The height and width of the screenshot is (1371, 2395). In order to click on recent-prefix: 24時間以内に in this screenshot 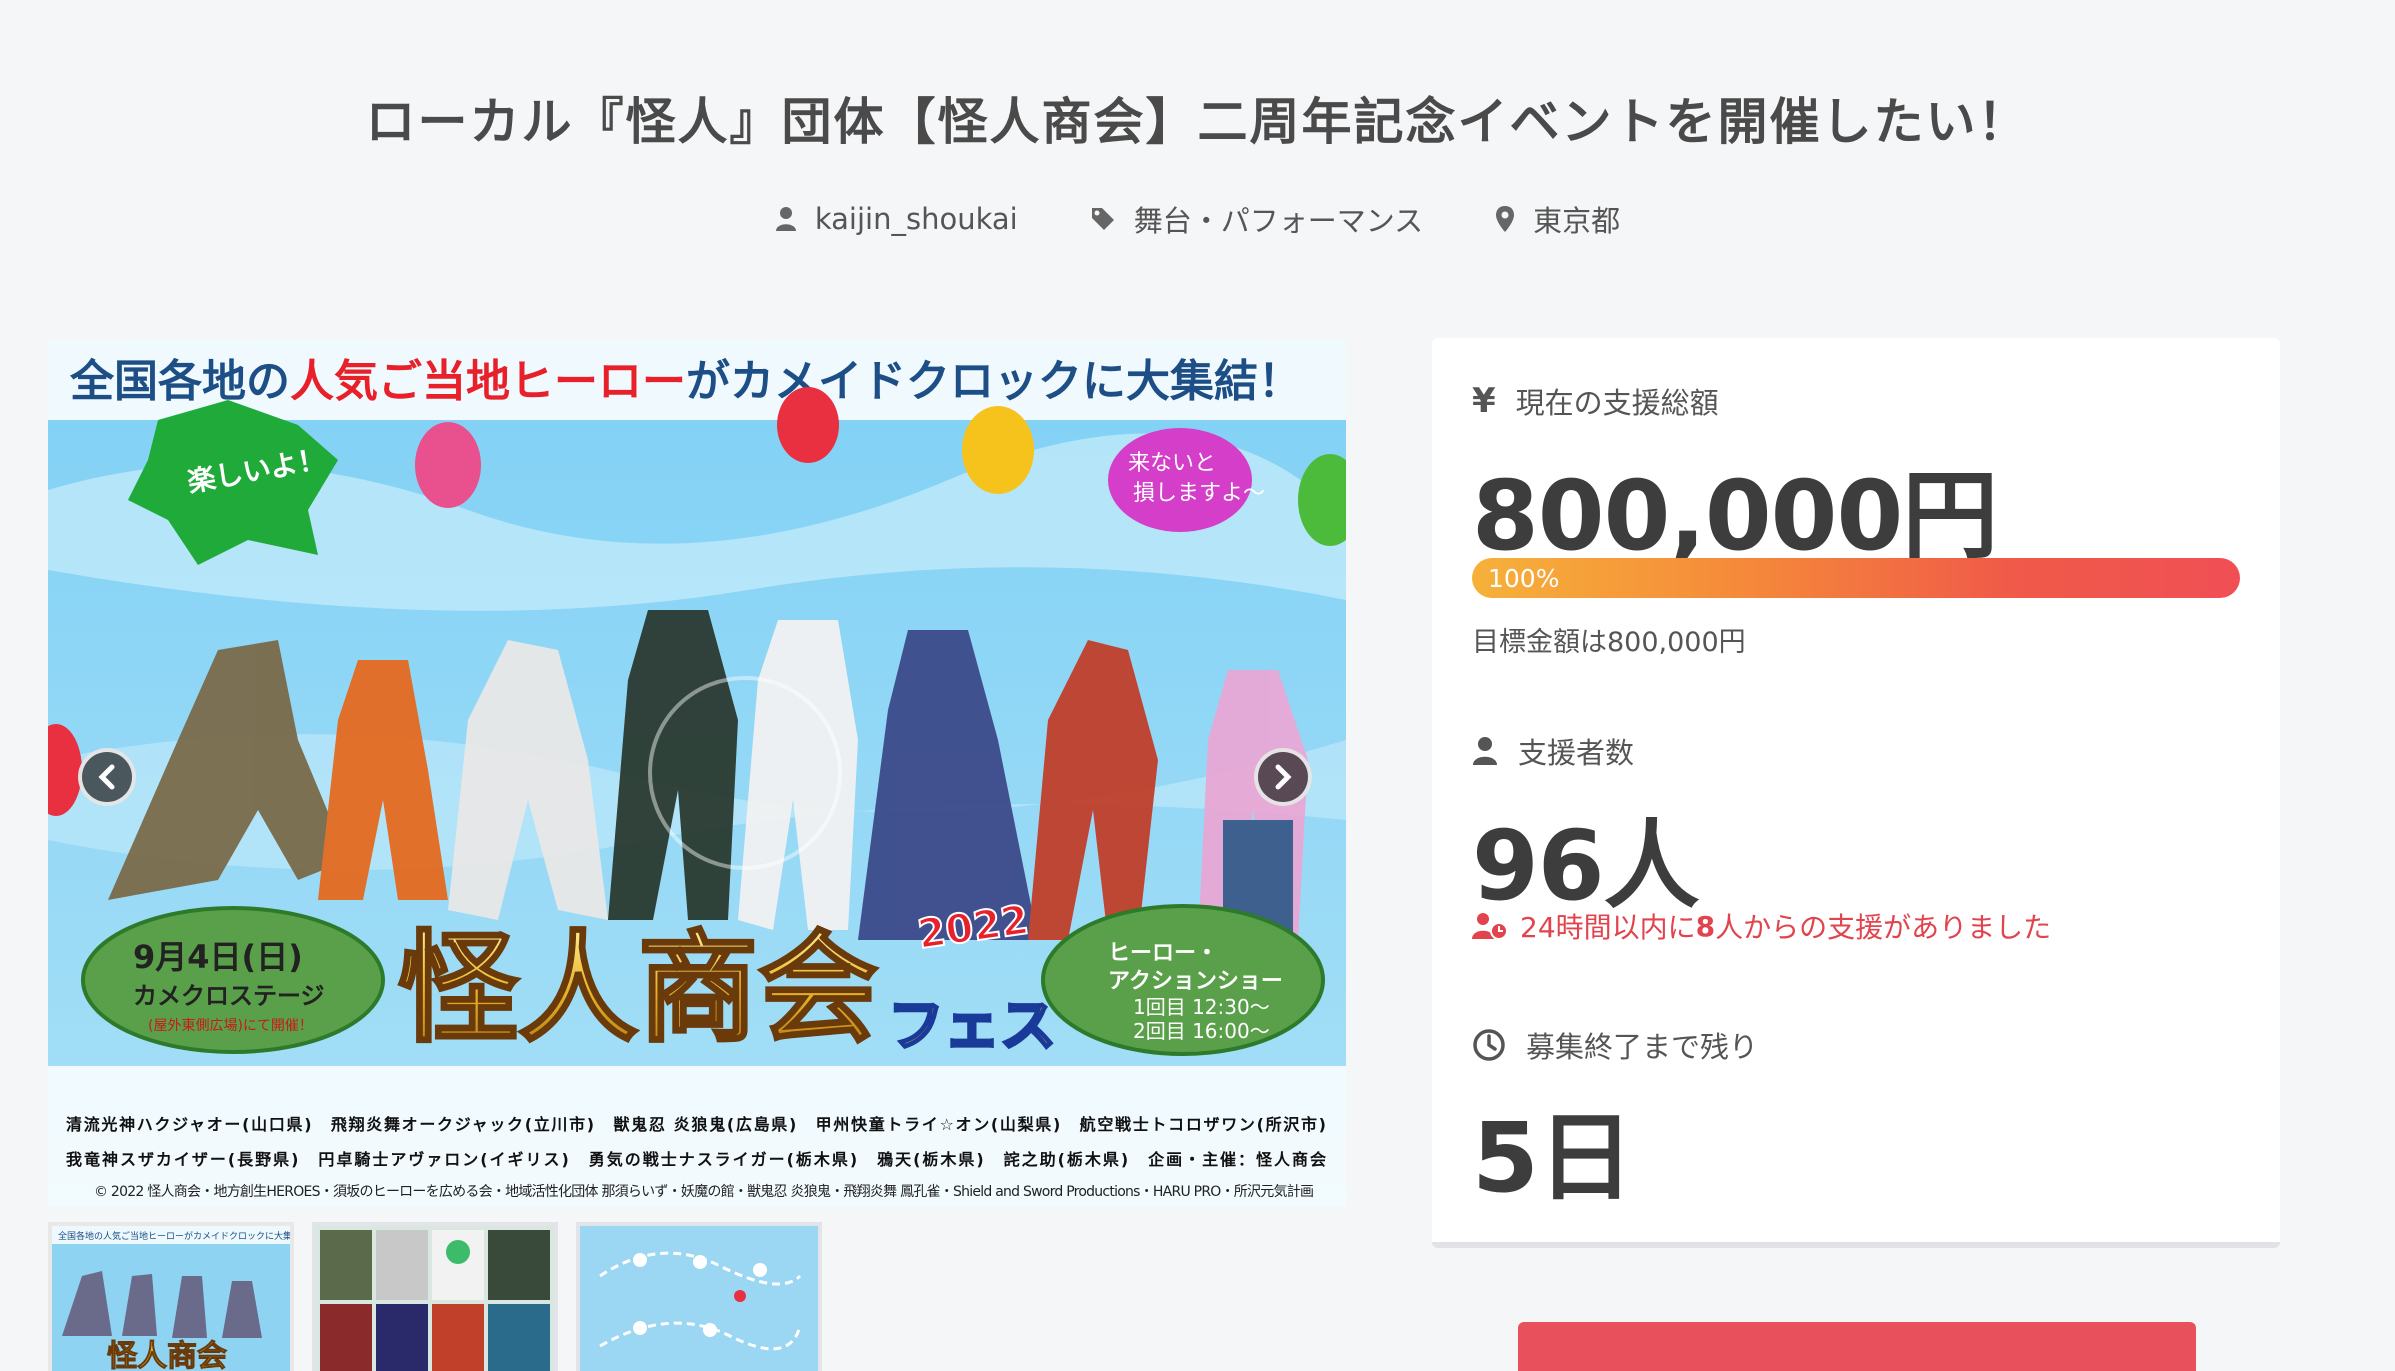, I will do `click(1608, 927)`.